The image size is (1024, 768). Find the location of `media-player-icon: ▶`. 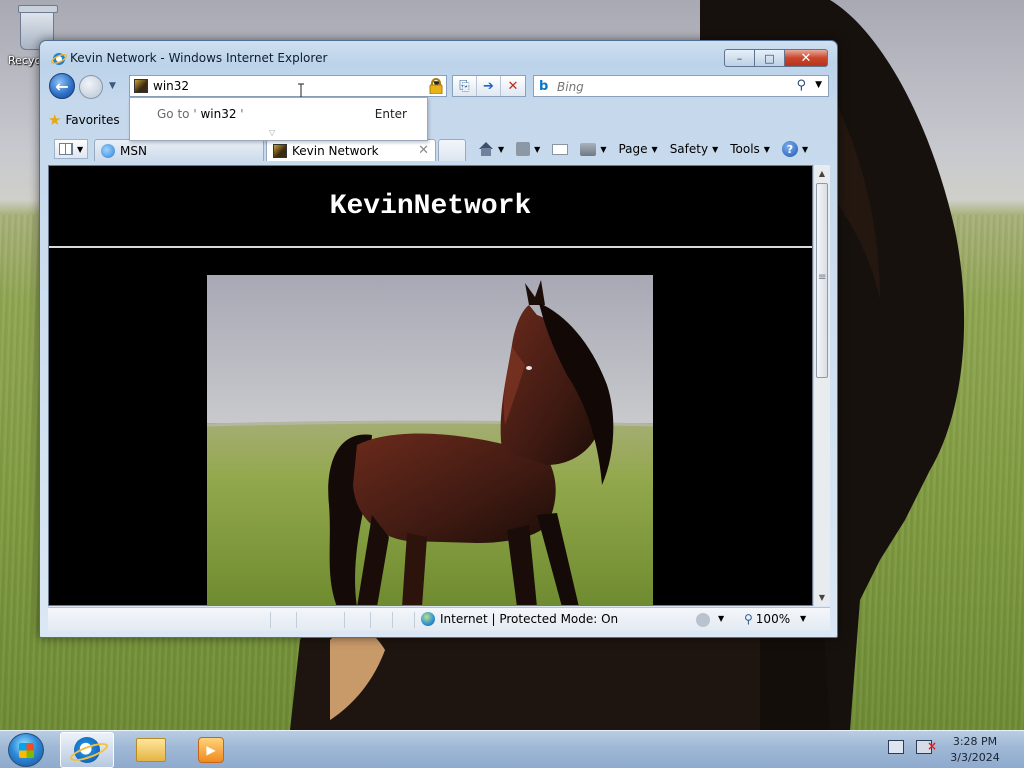

media-player-icon: ▶ is located at coordinates (211, 750).